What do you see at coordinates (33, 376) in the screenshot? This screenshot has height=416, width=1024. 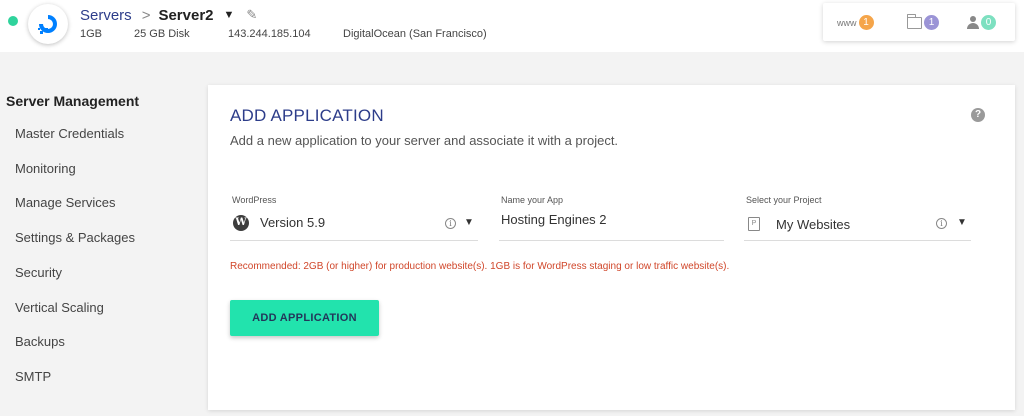 I see `sidebar-item-smtp: SMTP` at bounding box center [33, 376].